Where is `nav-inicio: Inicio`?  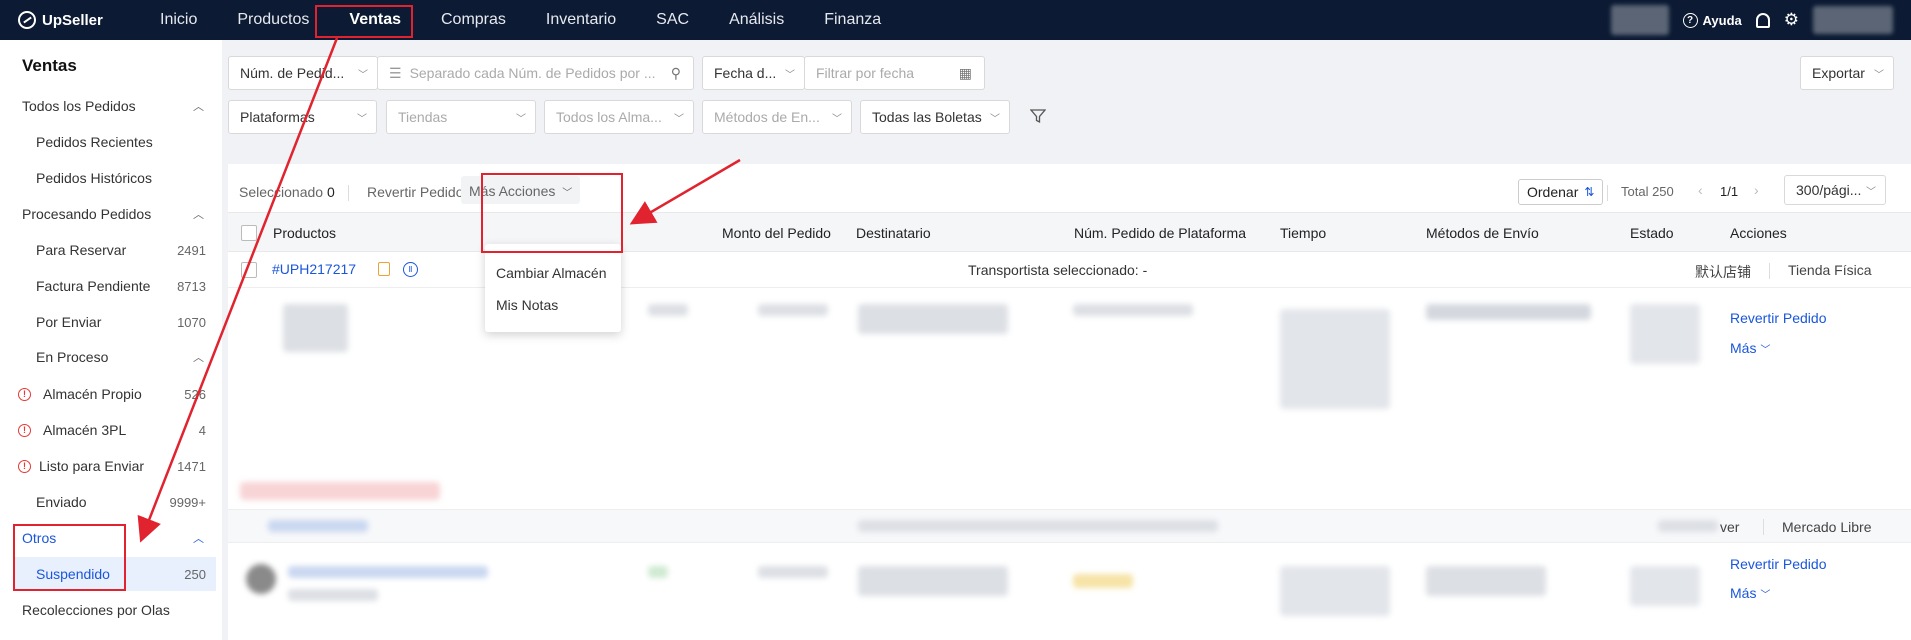
nav-inicio: Inicio is located at coordinates (178, 20).